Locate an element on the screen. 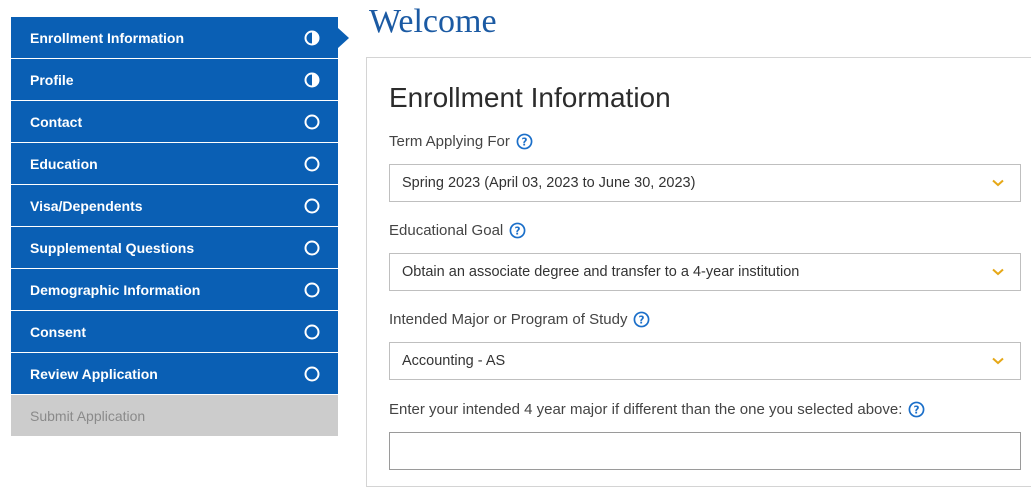 The height and width of the screenshot is (487, 1031). nav-item-contact: Contact is located at coordinates (174, 121).